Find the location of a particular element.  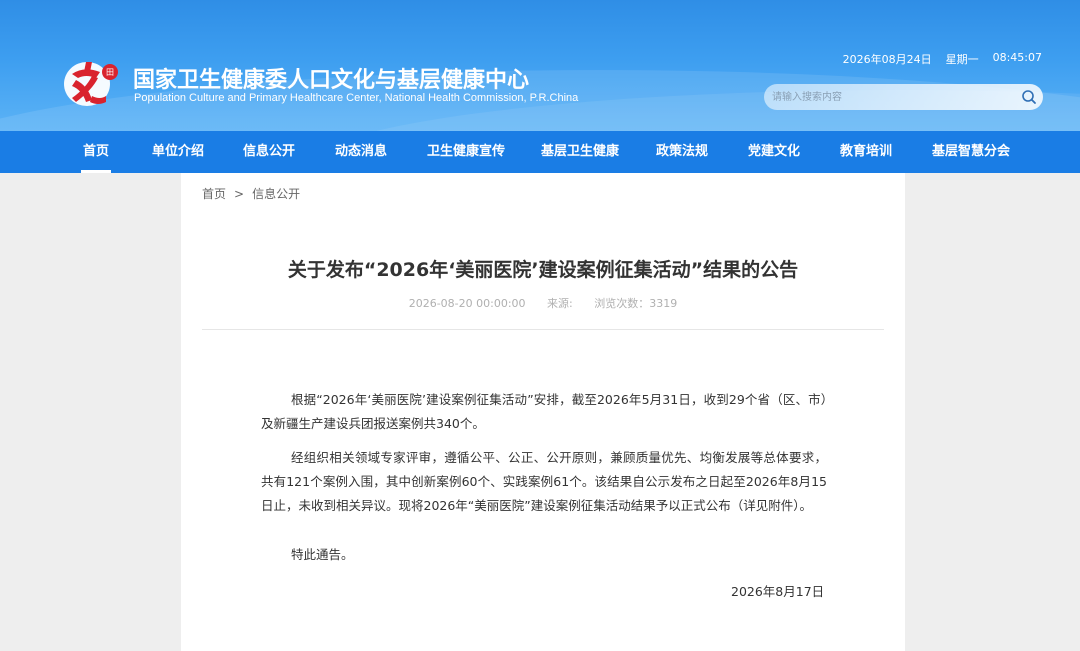

svg-text: 田 is located at coordinates (110, 72).